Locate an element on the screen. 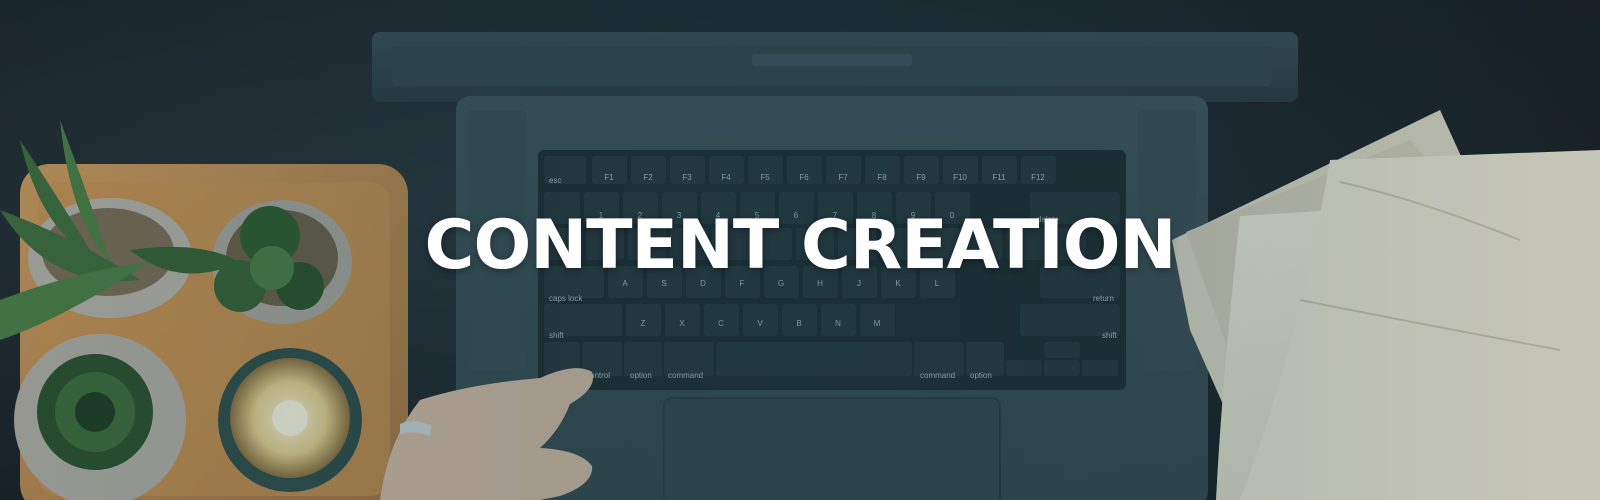 This screenshot has width=1600, height=500. key-cap-arrow-left is located at coordinates (1024, 368).